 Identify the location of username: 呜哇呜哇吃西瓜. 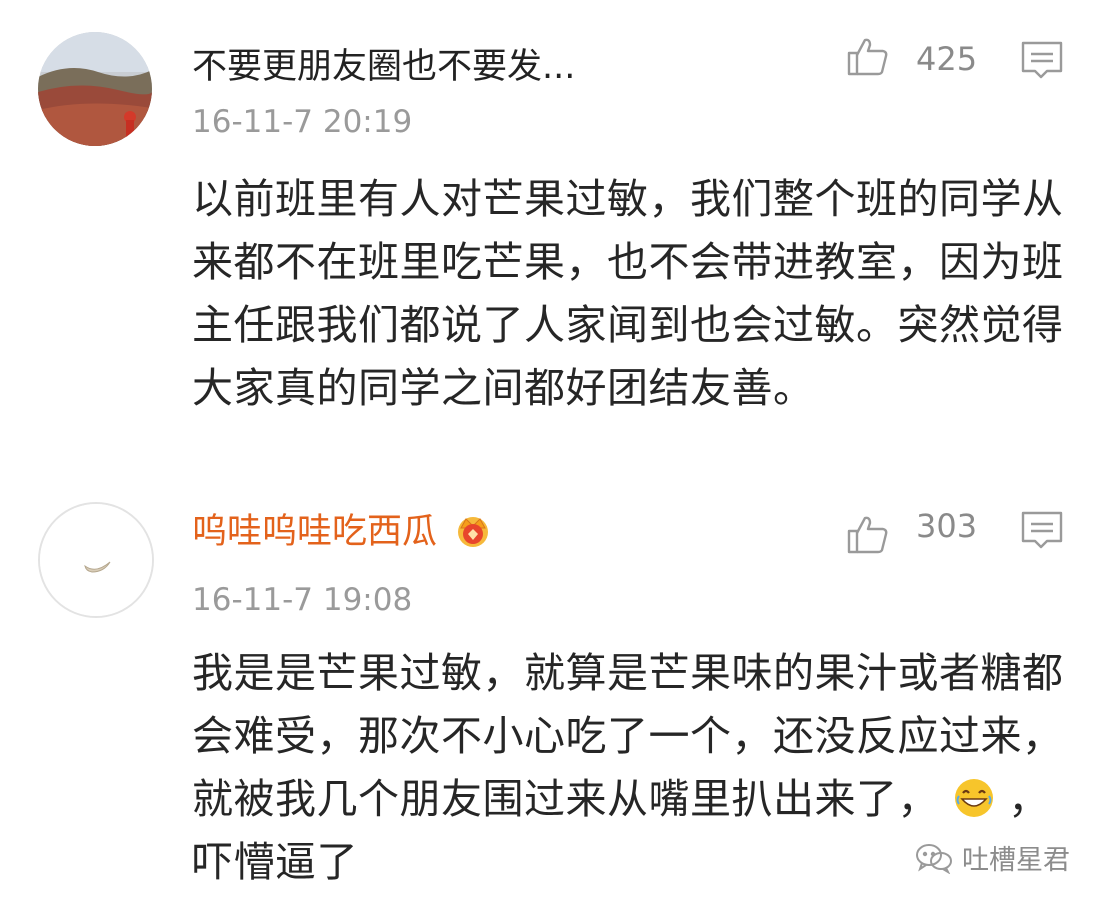
(342, 532).